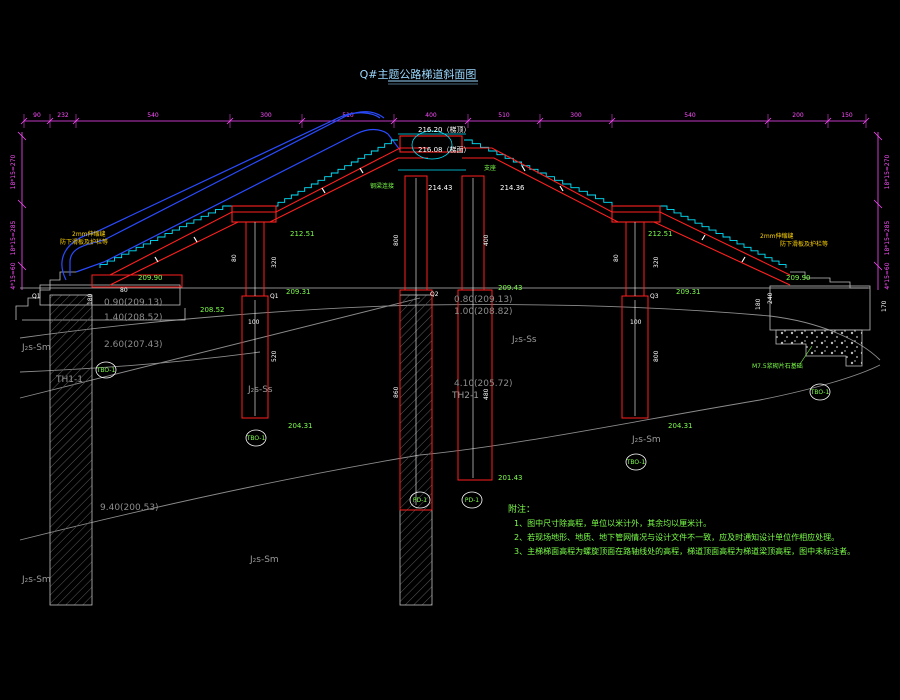 The height and width of the screenshot is (700, 900). Describe the element at coordinates (486, 394) in the screenshot. I see `size-7: 480` at that location.